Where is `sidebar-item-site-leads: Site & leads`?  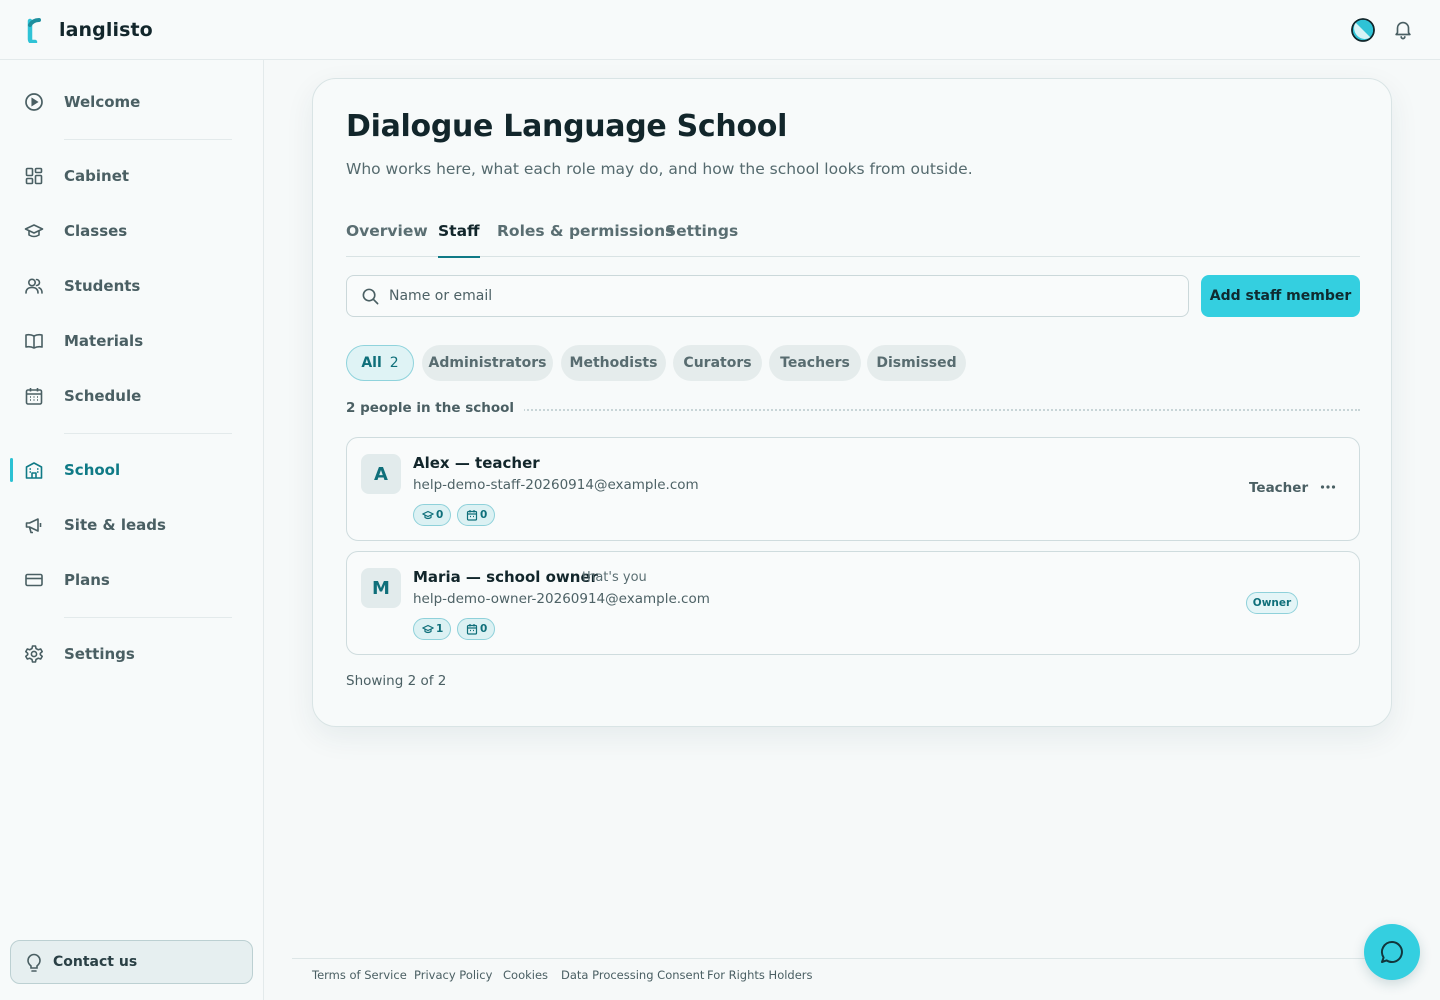
sidebar-item-site-leads: Site & leads is located at coordinates (131, 525).